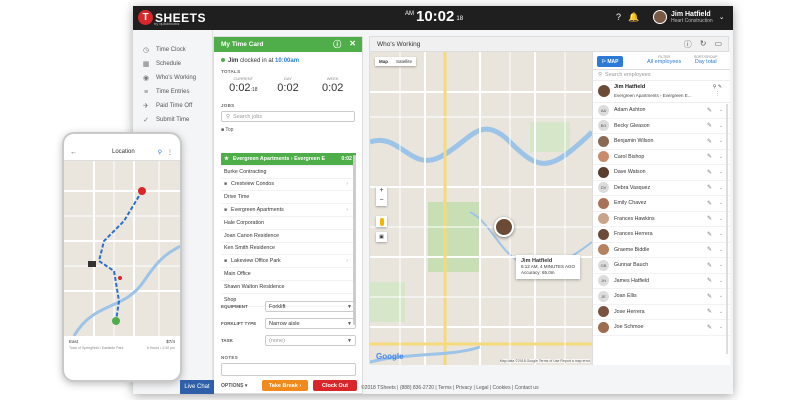 This screenshot has width=800, height=400. What do you see at coordinates (661, 75) in the screenshot?
I see `search-employees-input: ⚲ Search employees` at bounding box center [661, 75].